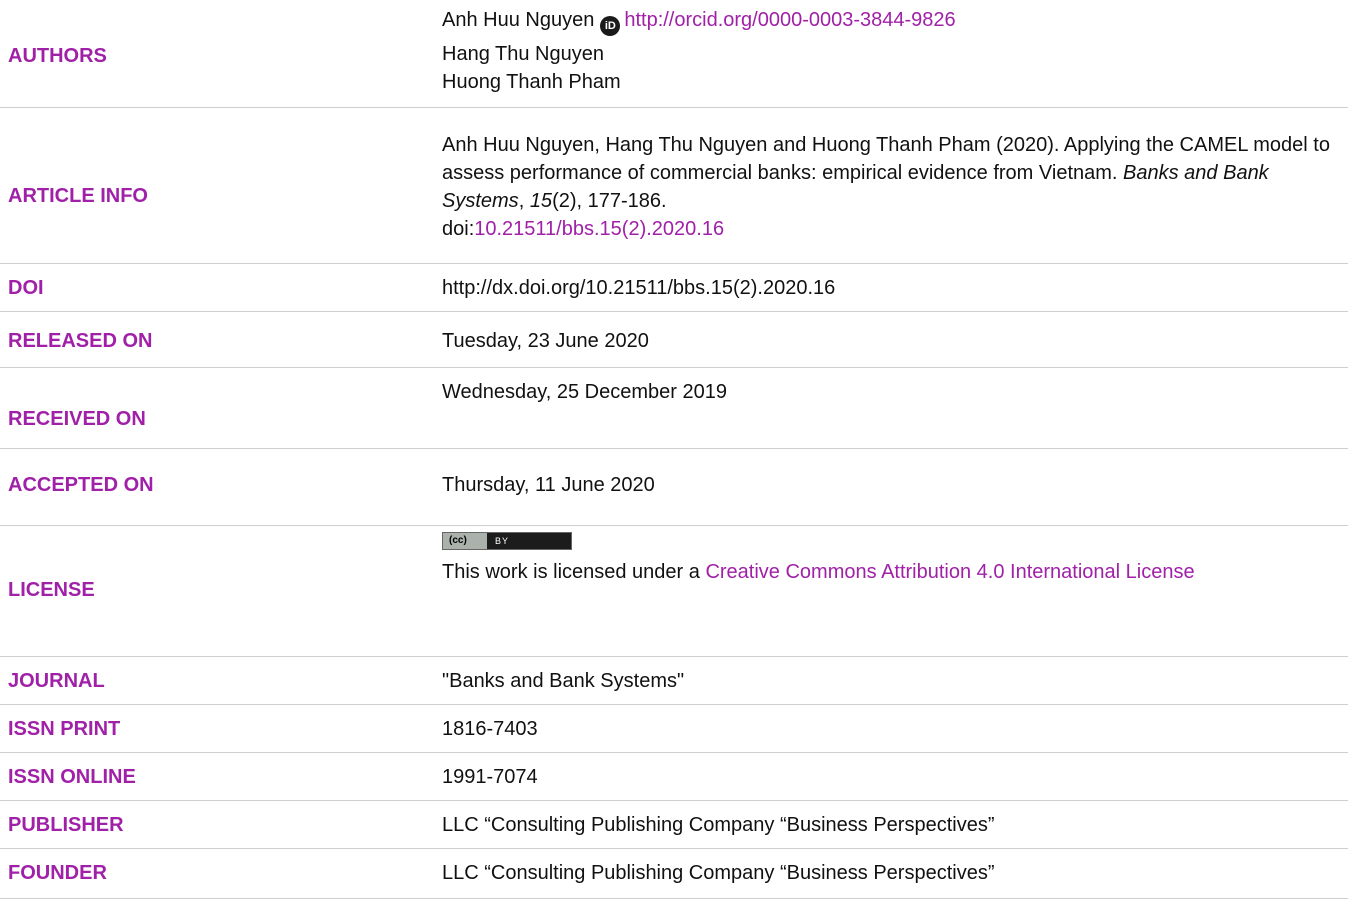  I want to click on label-article-info: ARTICLE INFO, so click(78, 196).